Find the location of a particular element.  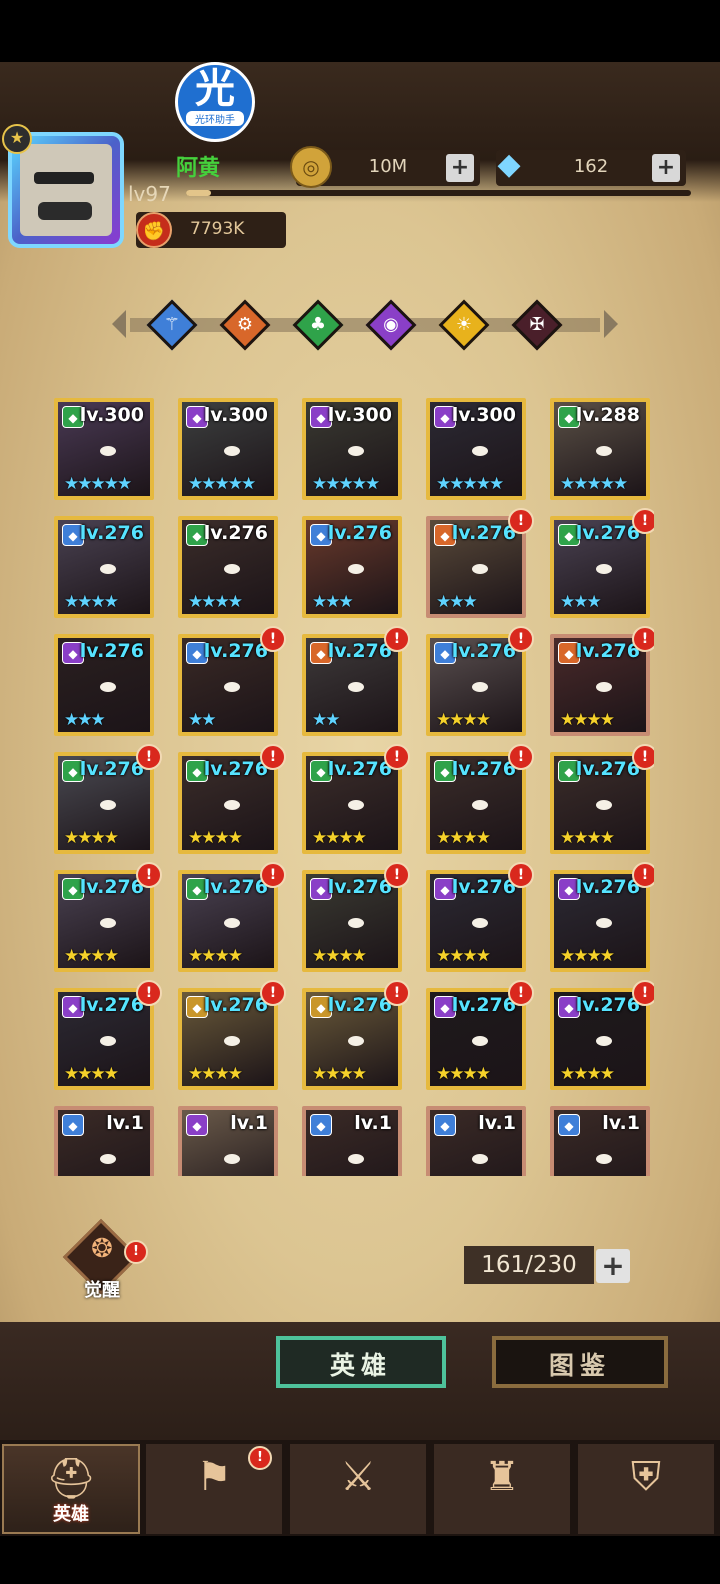

tab-codex: 图鉴 is located at coordinates (580, 1362).